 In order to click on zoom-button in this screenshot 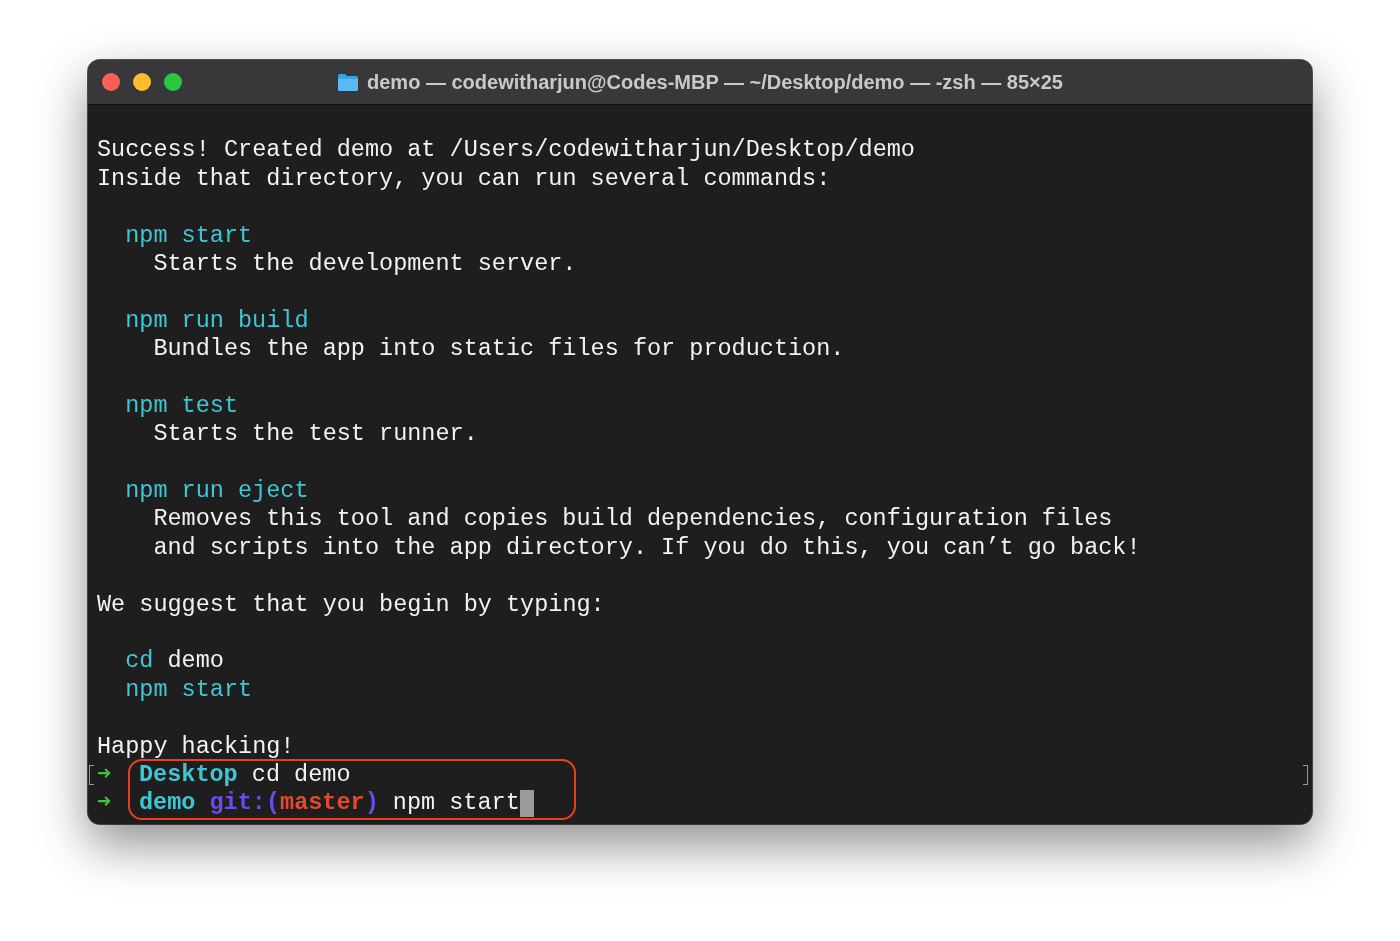, I will do `click(173, 82)`.